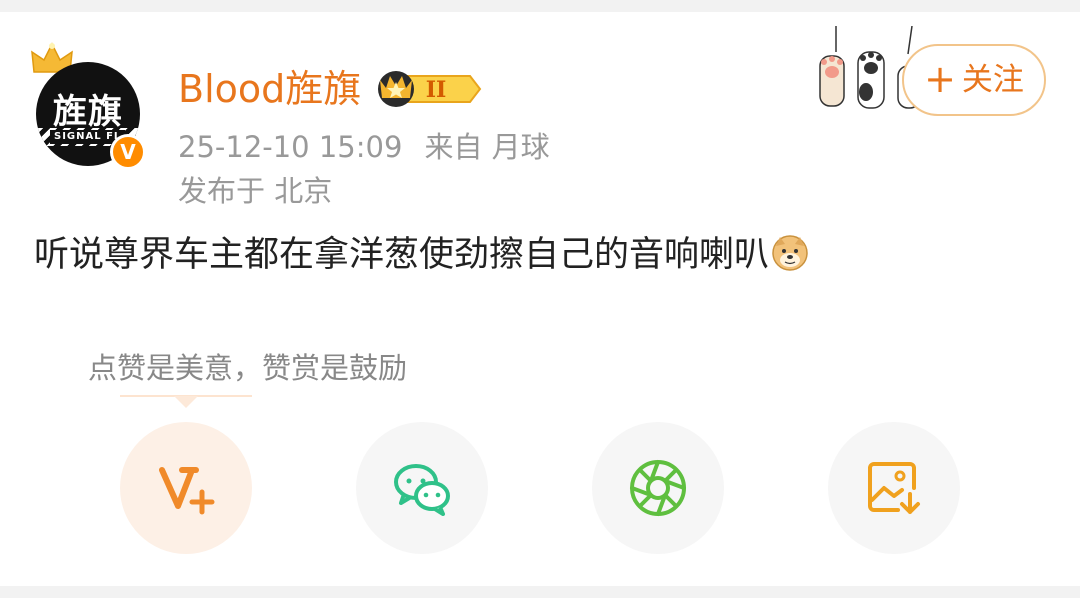  What do you see at coordinates (186, 402) in the screenshot?
I see `tip-arrow` at bounding box center [186, 402].